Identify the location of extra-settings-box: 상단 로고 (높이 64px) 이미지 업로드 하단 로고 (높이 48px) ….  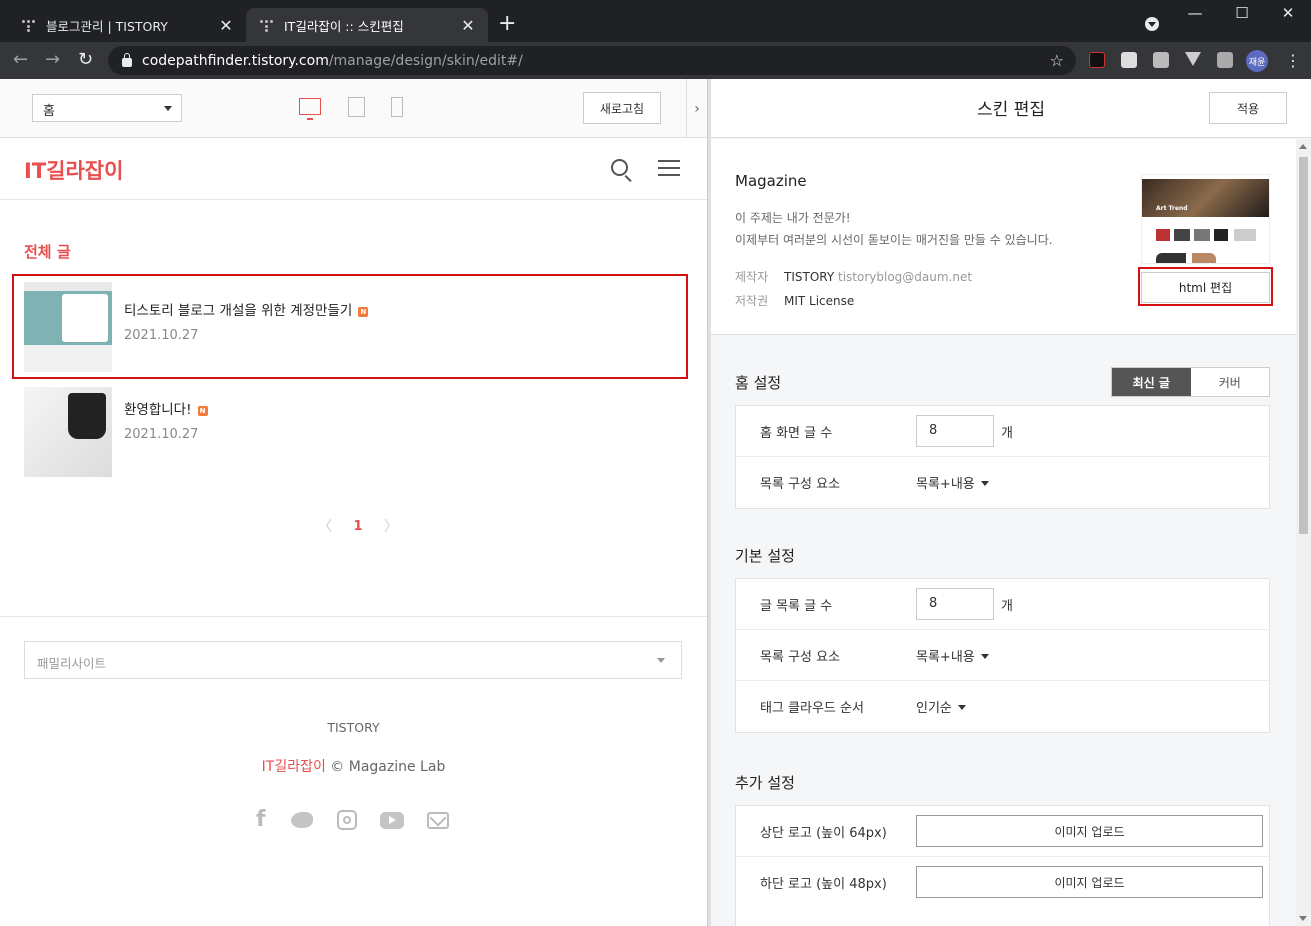
(1002, 865).